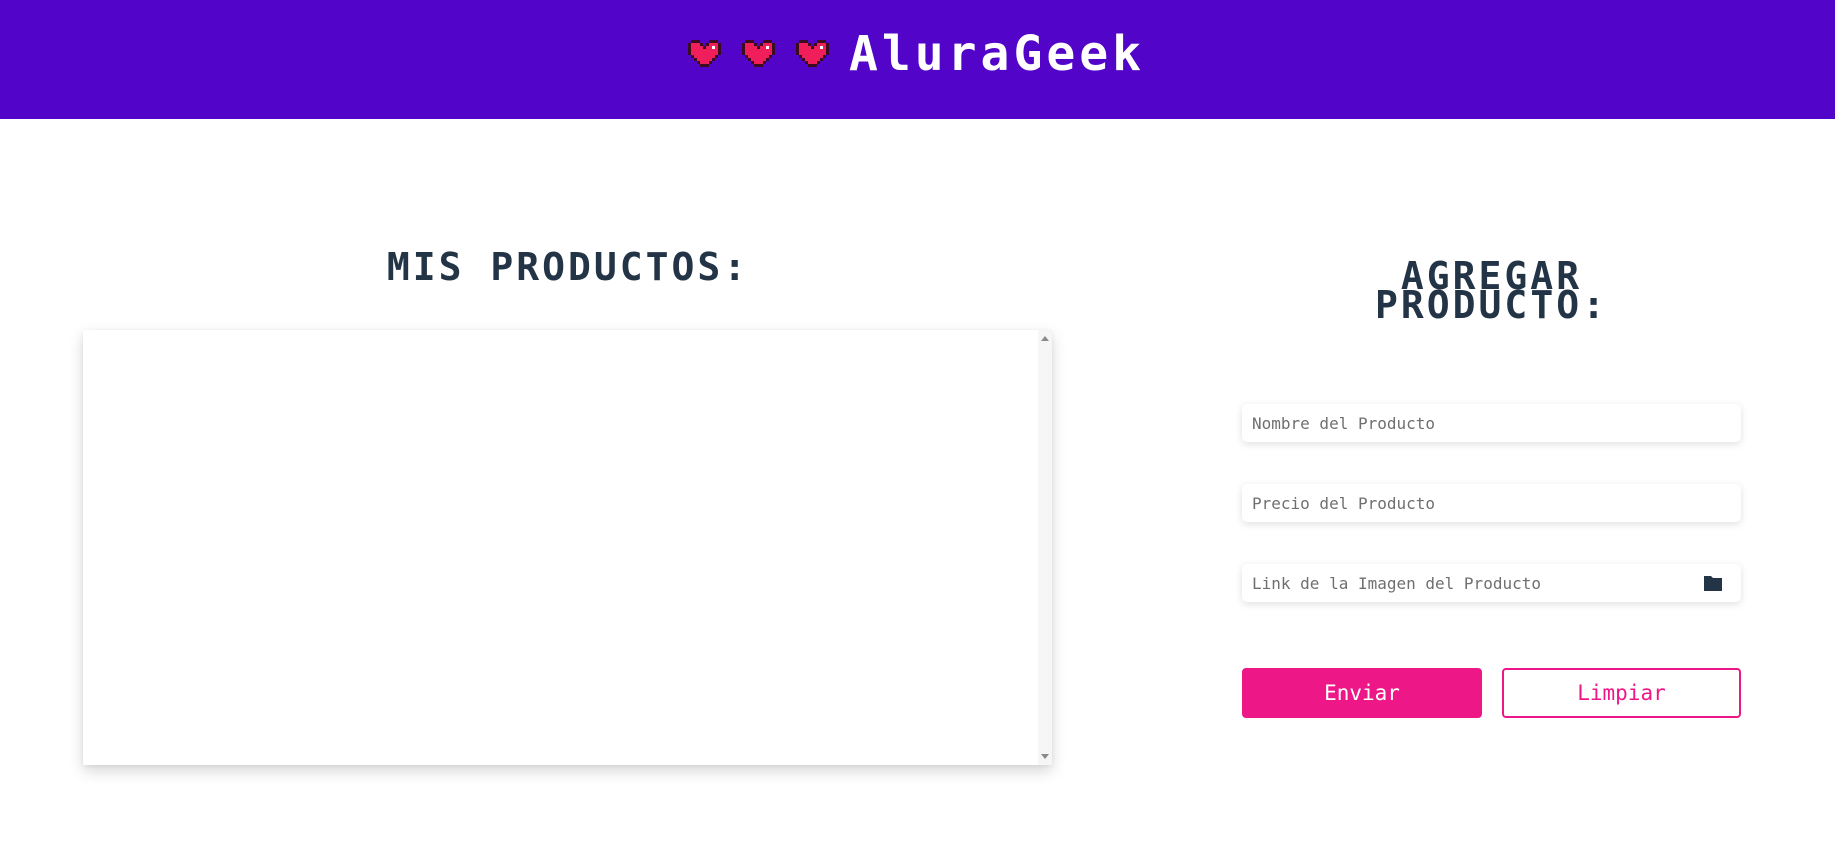 The width and height of the screenshot is (1835, 848). I want to click on scroll-down-arrow-icon, so click(1045, 756).